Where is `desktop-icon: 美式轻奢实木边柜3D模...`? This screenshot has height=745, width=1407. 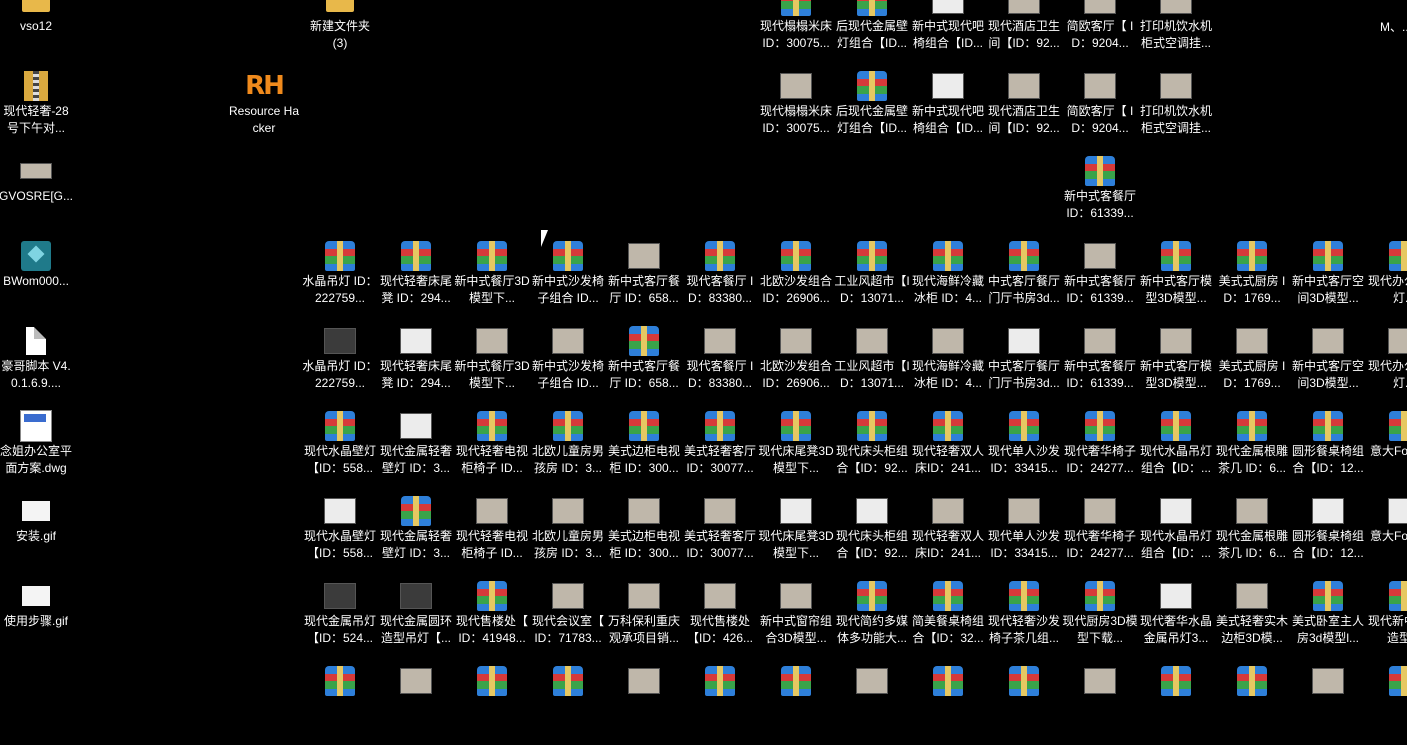 desktop-icon: 美式轻奢实木边柜3D模... is located at coordinates (1252, 617).